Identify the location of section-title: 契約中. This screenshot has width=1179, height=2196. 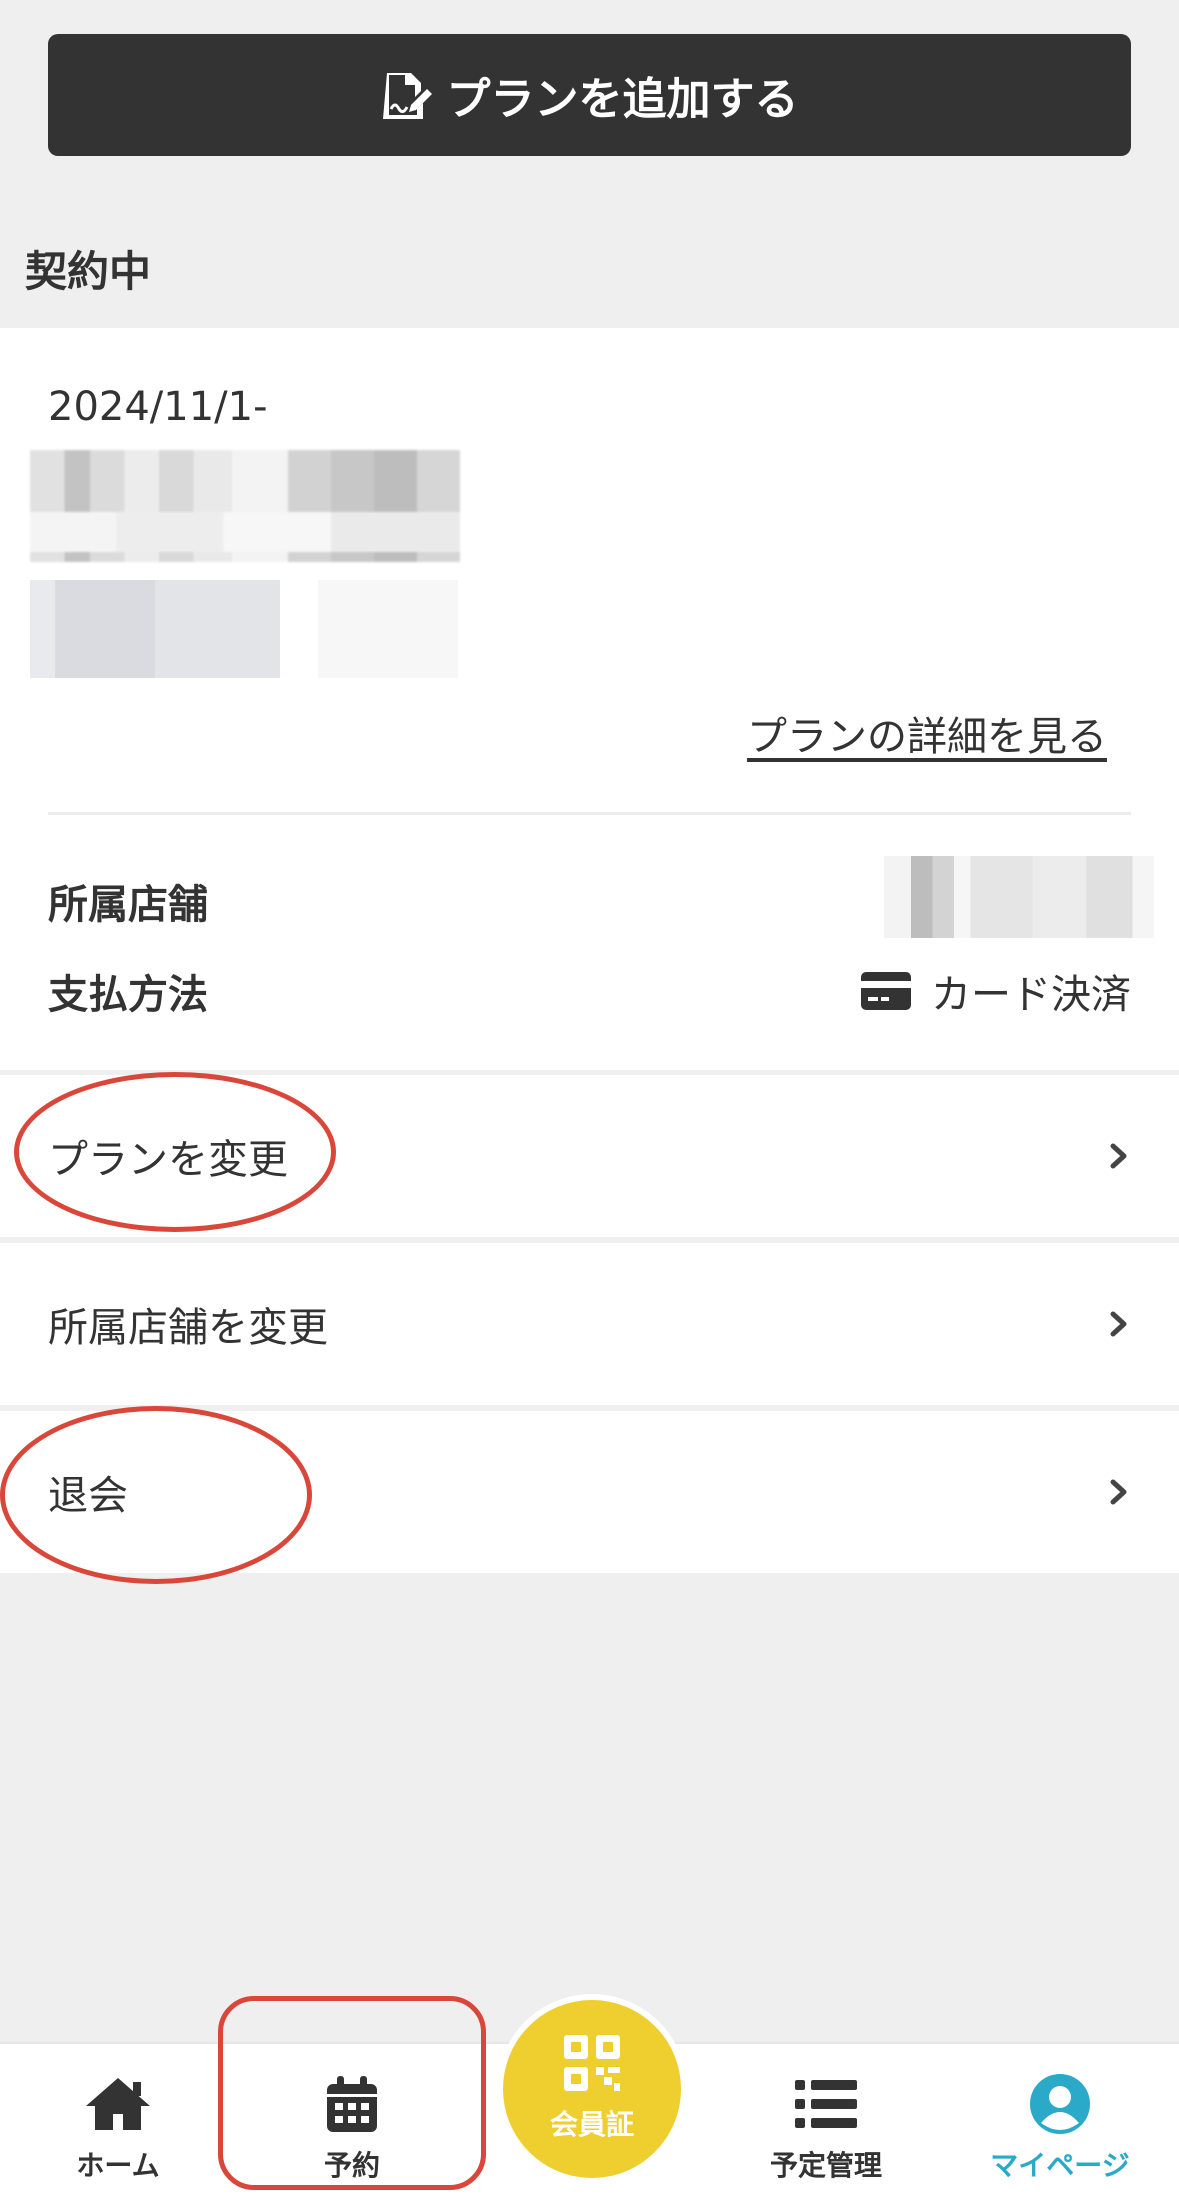
(88, 271).